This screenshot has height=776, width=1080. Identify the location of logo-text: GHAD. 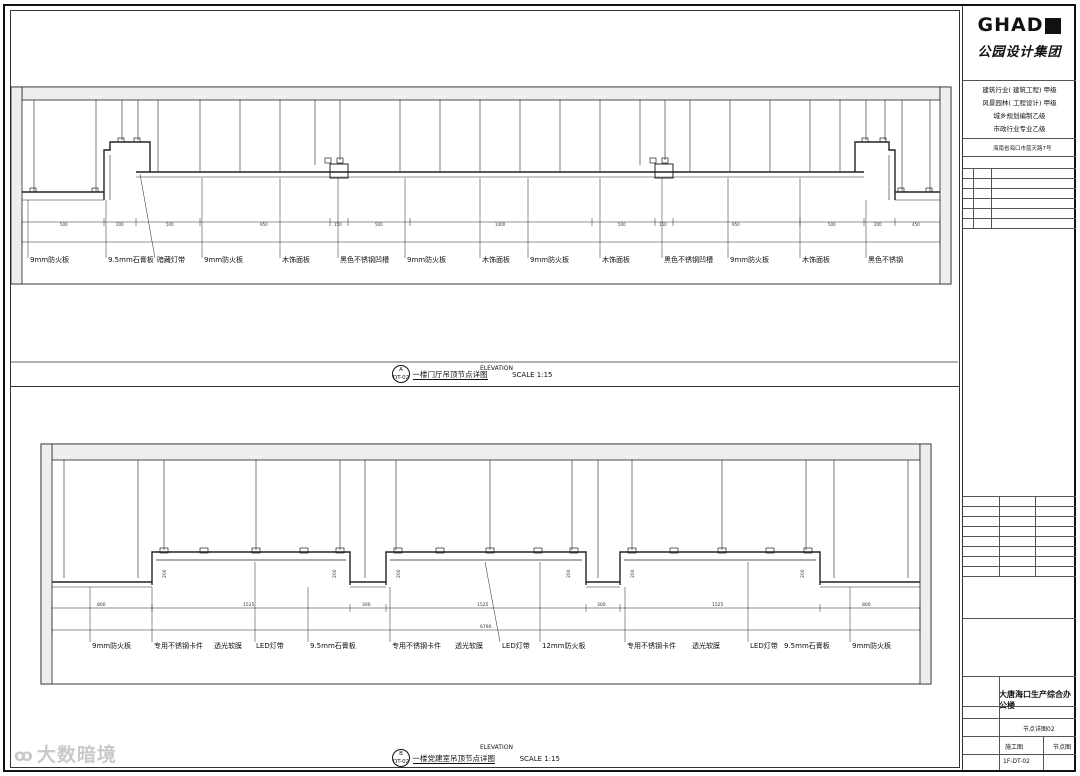
(1010, 25).